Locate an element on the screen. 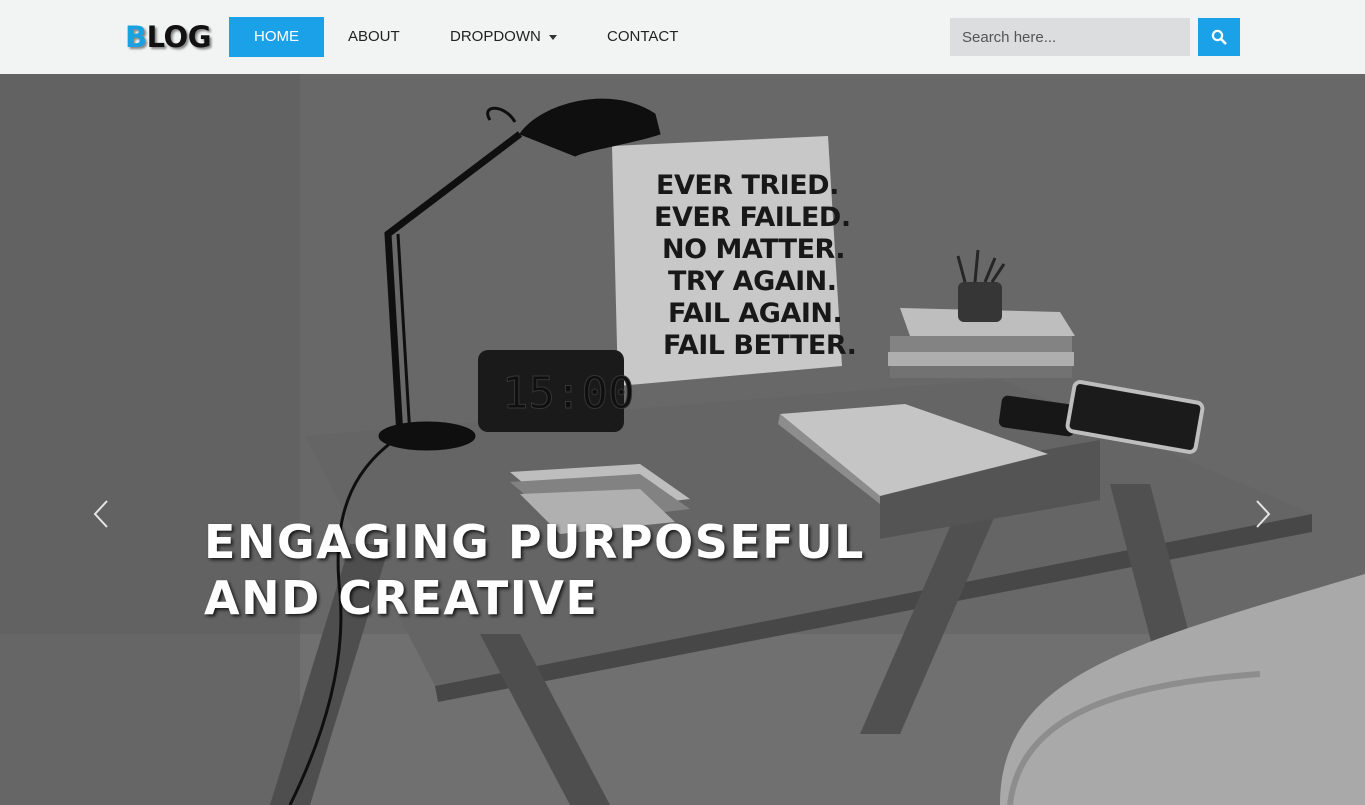 This screenshot has width=1365, height=805. search-icon is located at coordinates (1219, 37).